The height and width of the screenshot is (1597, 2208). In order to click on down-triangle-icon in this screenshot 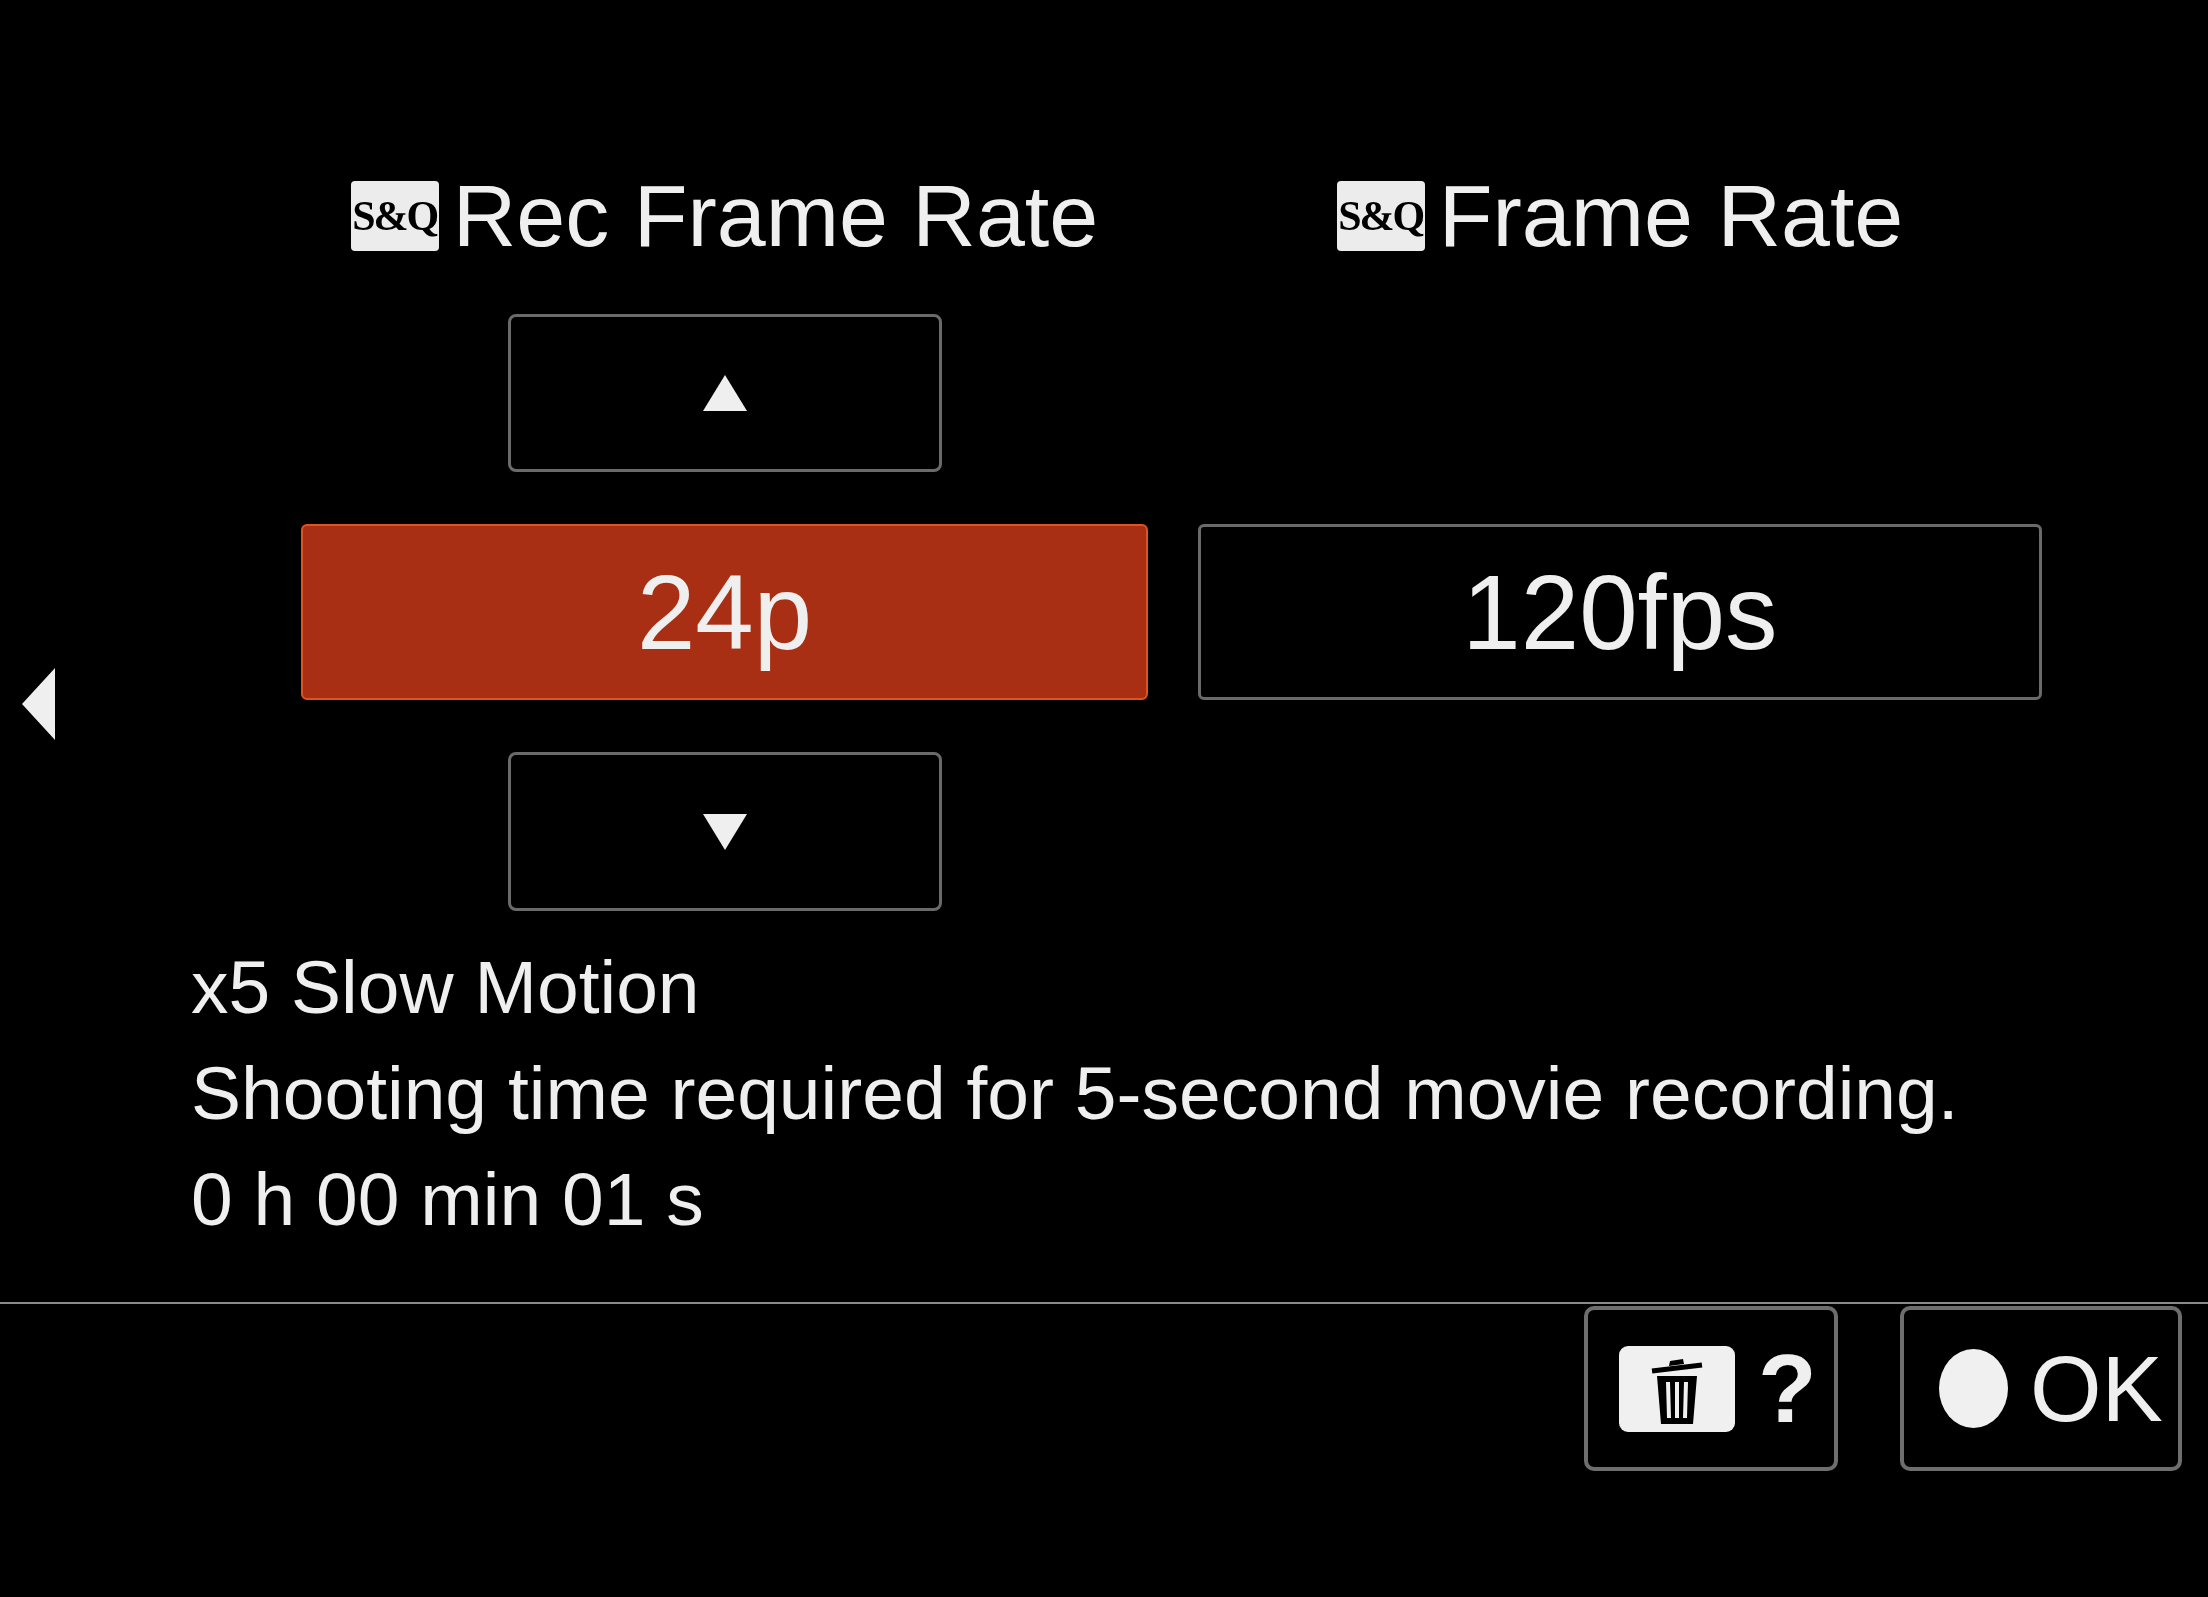, I will do `click(724, 831)`.